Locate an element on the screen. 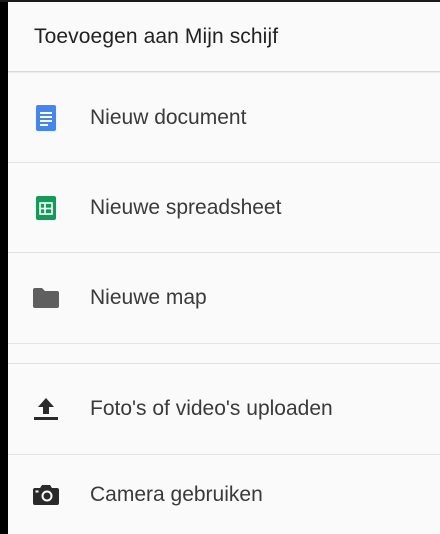 The height and width of the screenshot is (534, 440). new-spreadsheet-label: Nieuwe spreadsheet is located at coordinates (186, 207).